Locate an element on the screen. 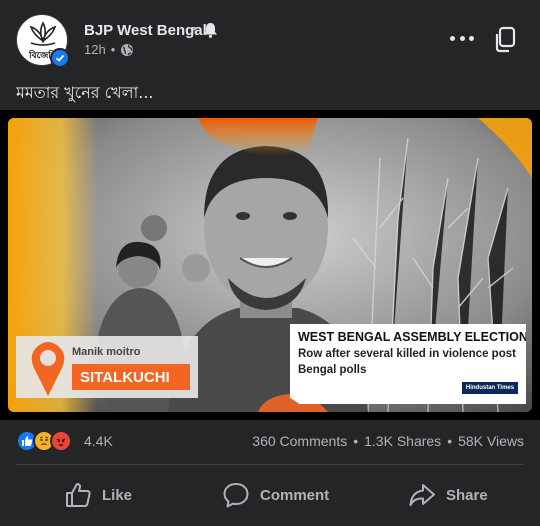 Image resolution: width=540 pixels, height=526 pixels. copy-icon is located at coordinates (505, 40).